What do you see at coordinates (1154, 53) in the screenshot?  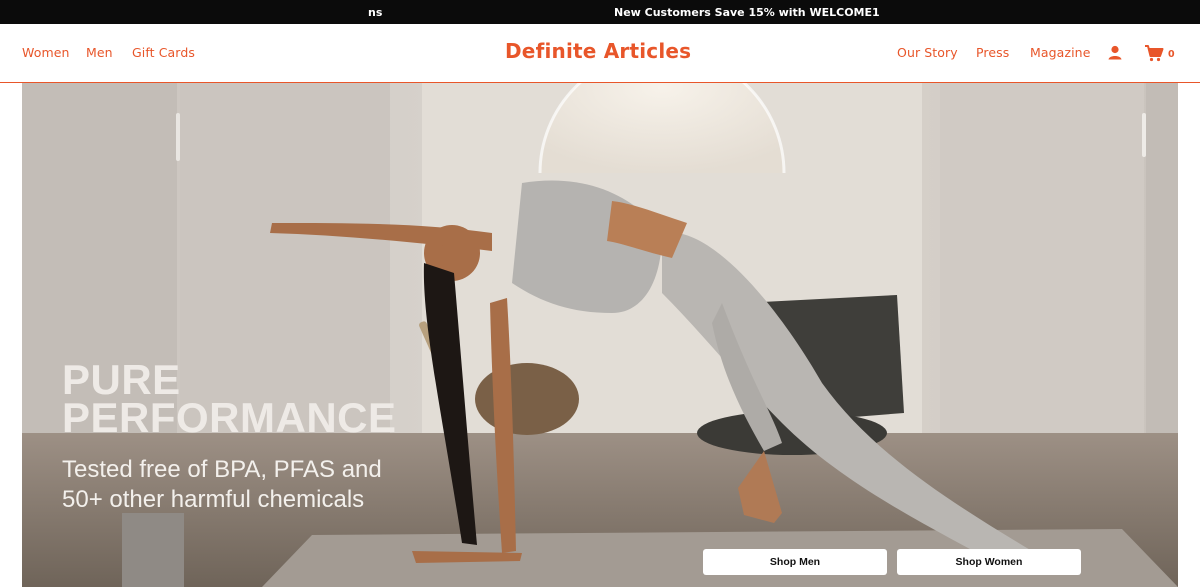 I see `cart-icon` at bounding box center [1154, 53].